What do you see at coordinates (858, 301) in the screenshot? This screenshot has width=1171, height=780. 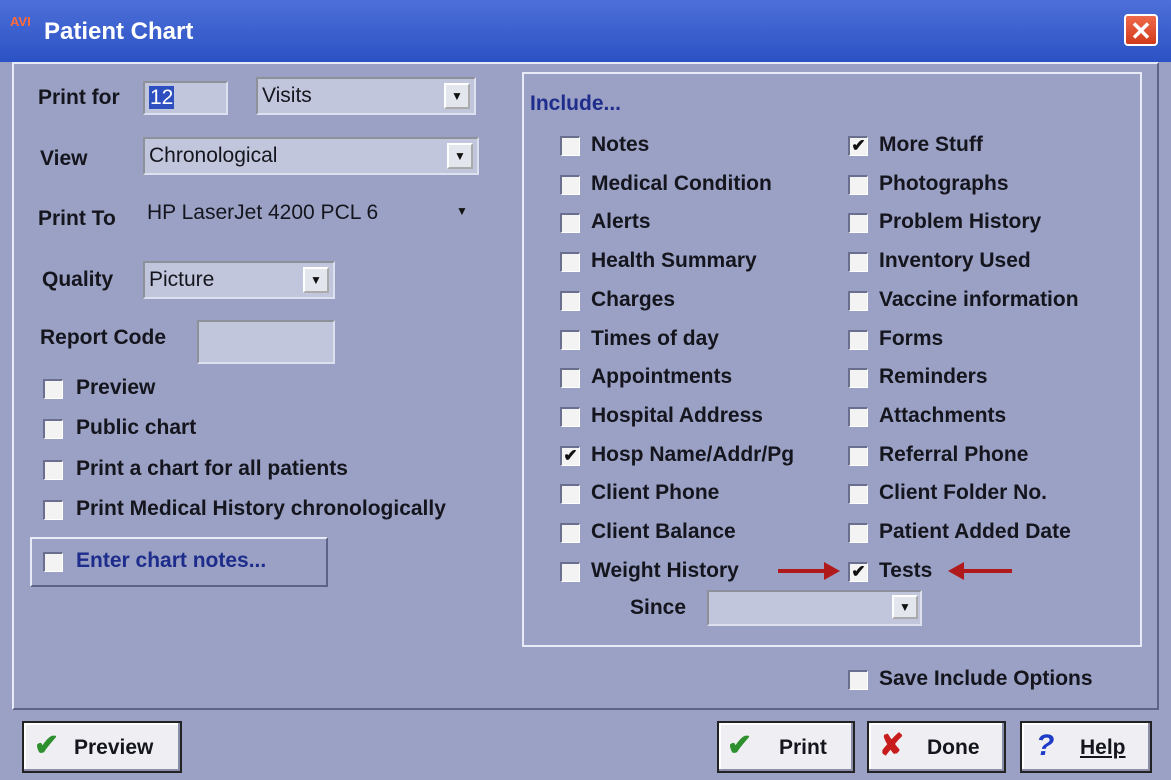 I see `include-vaccine-information-checkbox` at bounding box center [858, 301].